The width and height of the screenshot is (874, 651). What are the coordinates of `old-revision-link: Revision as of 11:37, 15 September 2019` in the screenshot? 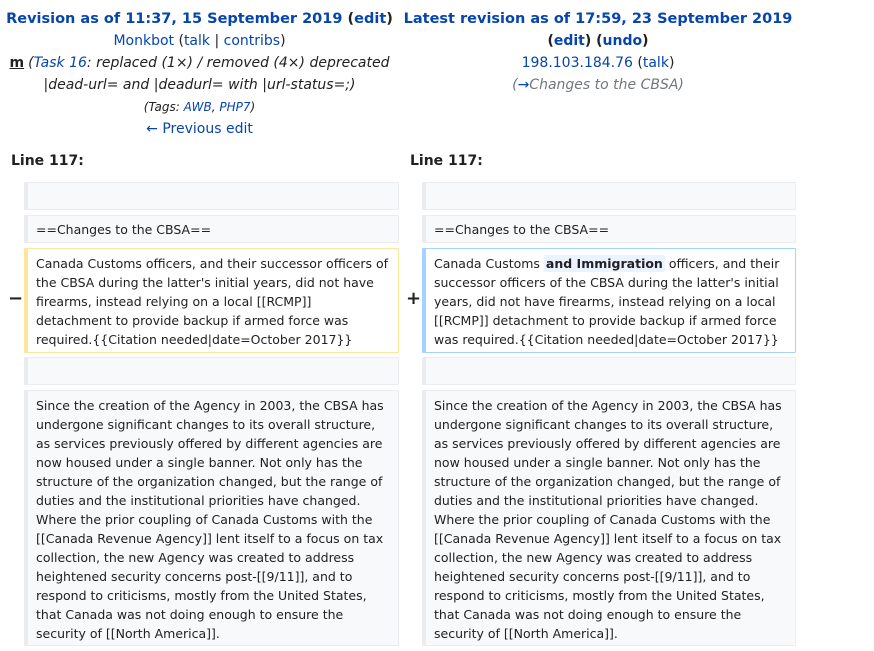 It's located at (174, 19).